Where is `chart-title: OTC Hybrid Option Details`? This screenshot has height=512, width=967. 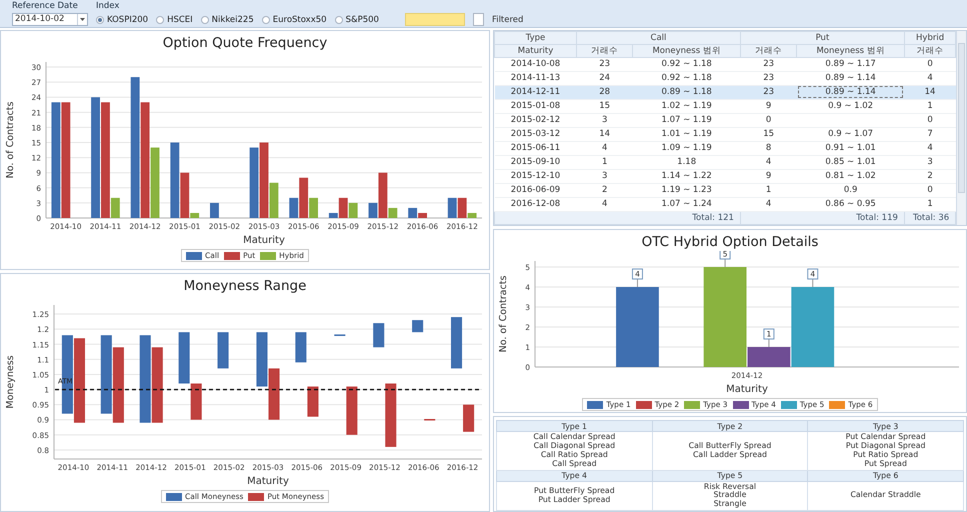 chart-title: OTC Hybrid Option Details is located at coordinates (730, 242).